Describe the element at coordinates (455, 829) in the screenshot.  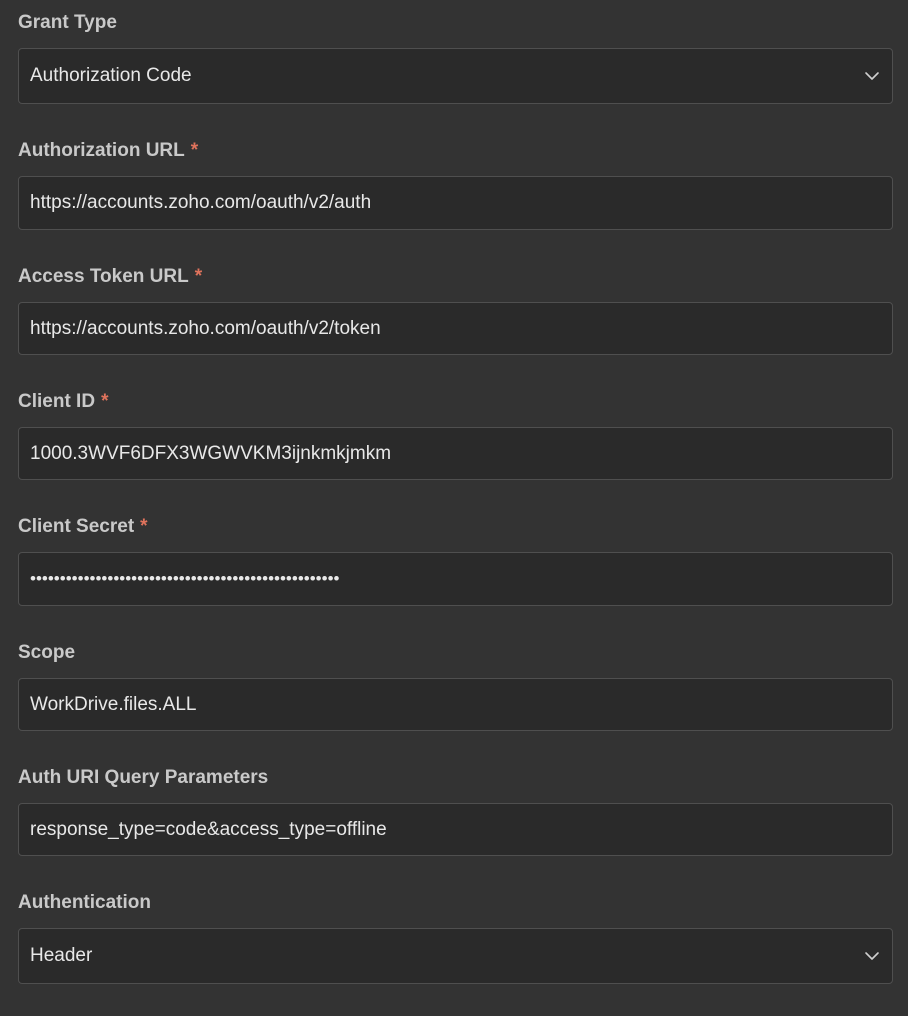
I see `auth-uri-query-parameters-input: response_type=code&access_type=offline` at that location.